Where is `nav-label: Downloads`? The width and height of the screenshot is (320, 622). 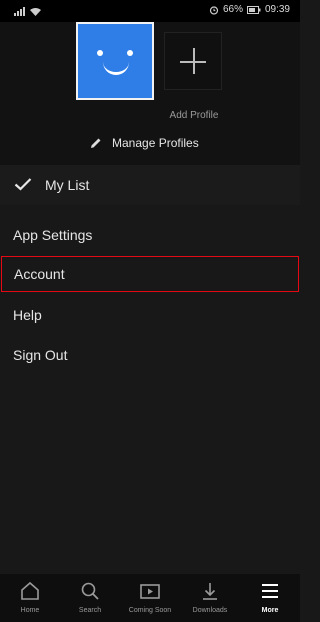
nav-label: Downloads is located at coordinates (210, 610).